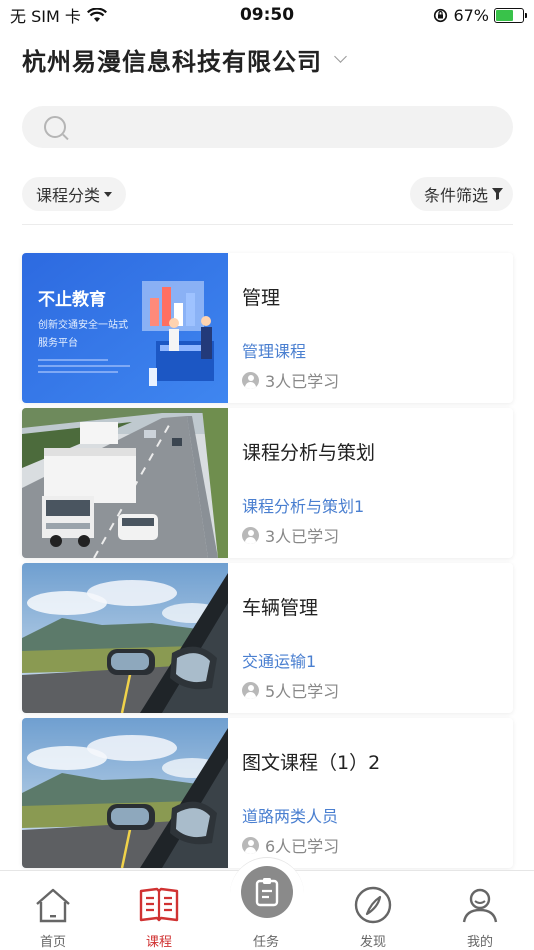  I want to click on compass-icon, so click(373, 905).